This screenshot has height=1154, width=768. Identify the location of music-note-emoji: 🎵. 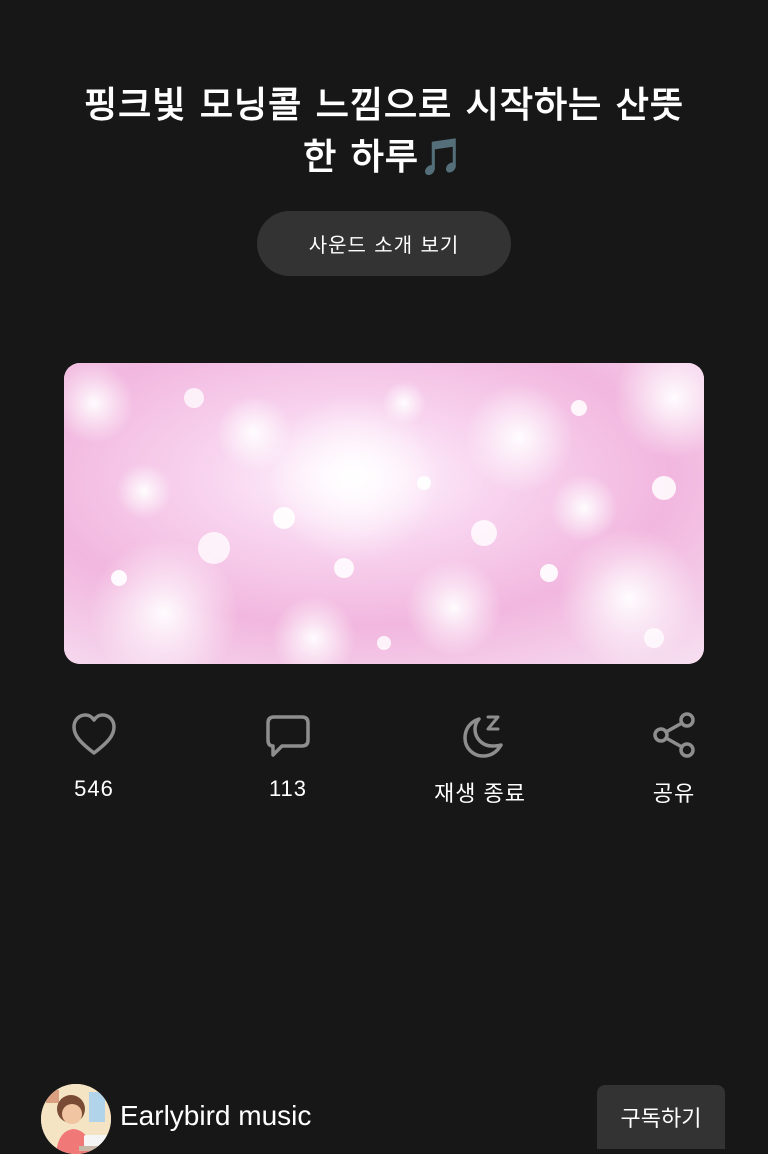
(442, 157).